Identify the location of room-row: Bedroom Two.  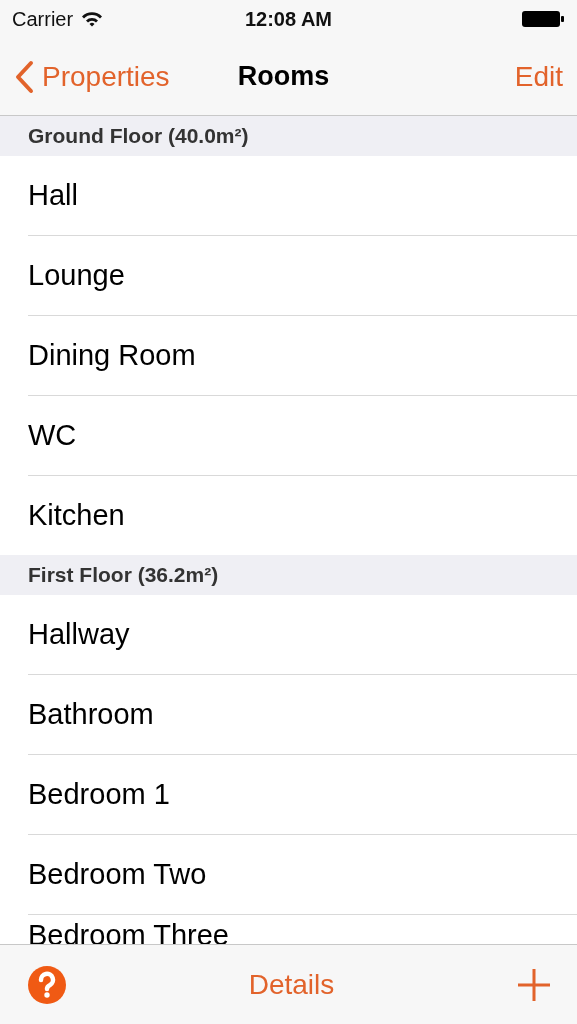
(302, 874).